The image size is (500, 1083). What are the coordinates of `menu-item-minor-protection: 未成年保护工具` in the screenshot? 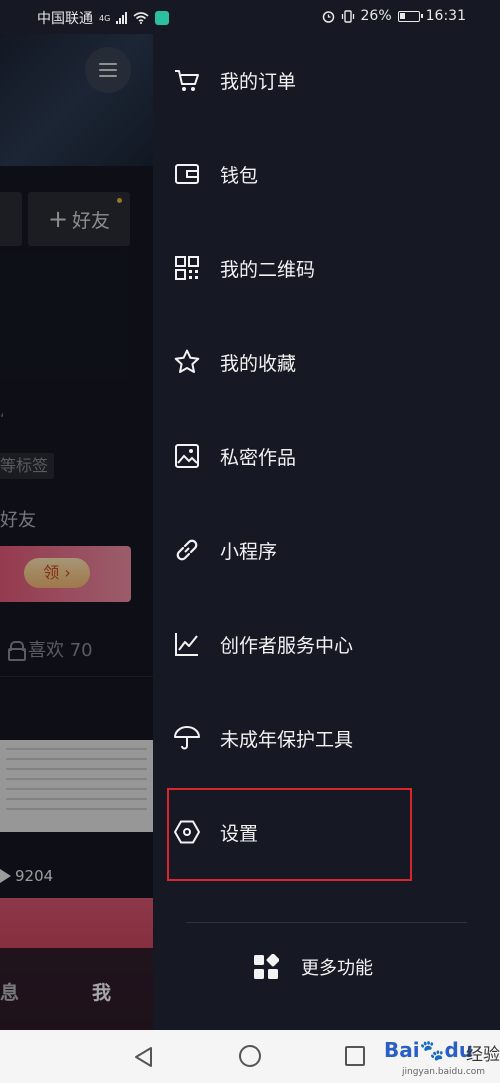 It's located at (326, 738).